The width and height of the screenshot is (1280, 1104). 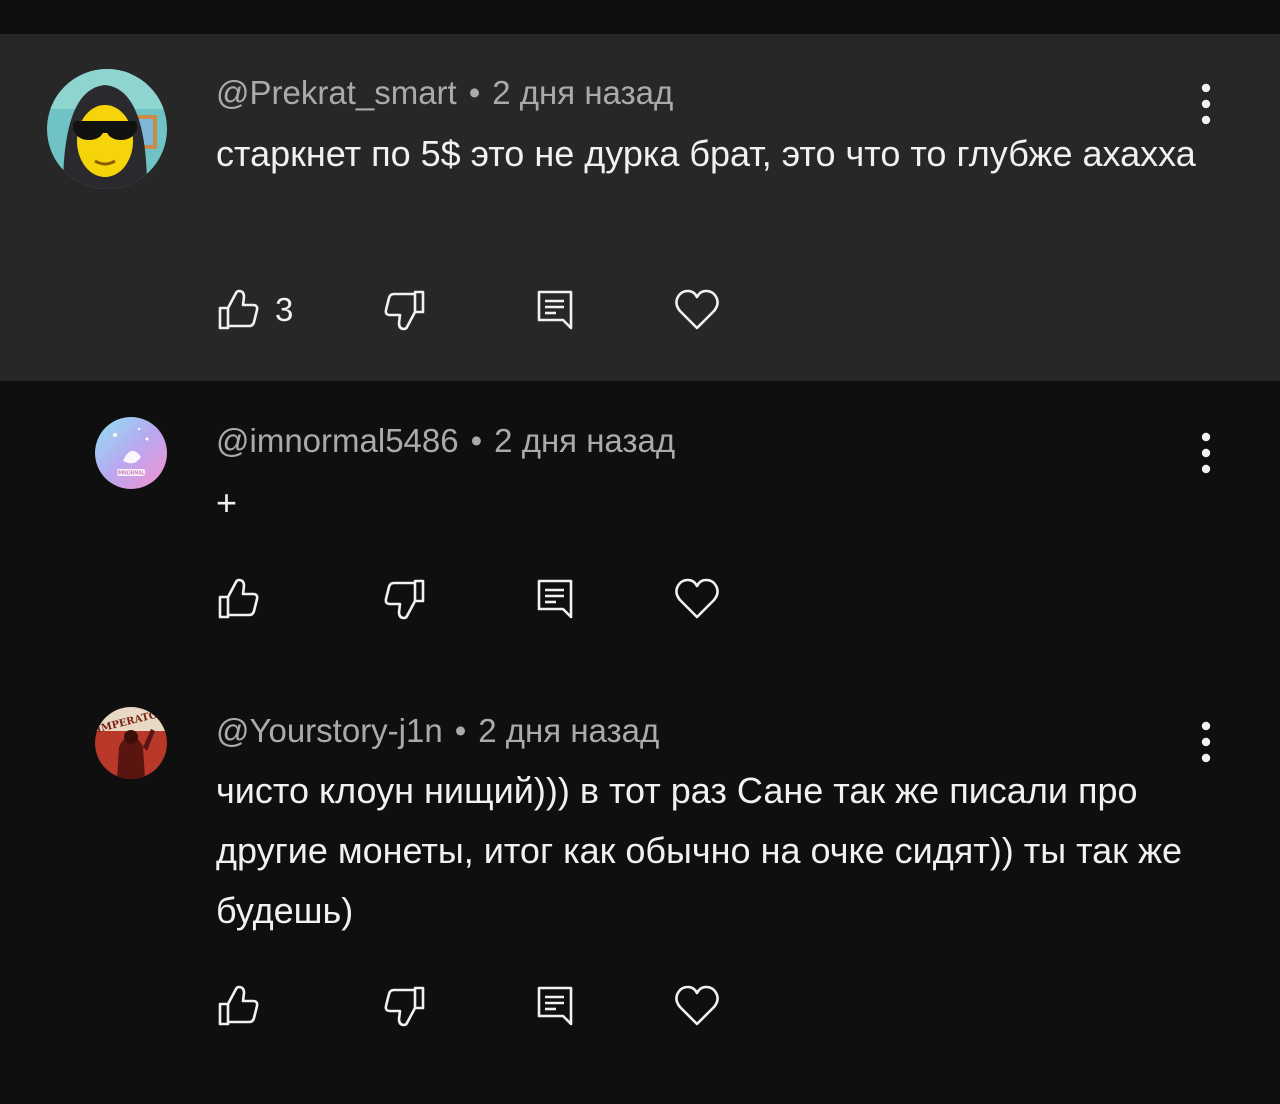 What do you see at coordinates (107, 129) in the screenshot?
I see `avatar` at bounding box center [107, 129].